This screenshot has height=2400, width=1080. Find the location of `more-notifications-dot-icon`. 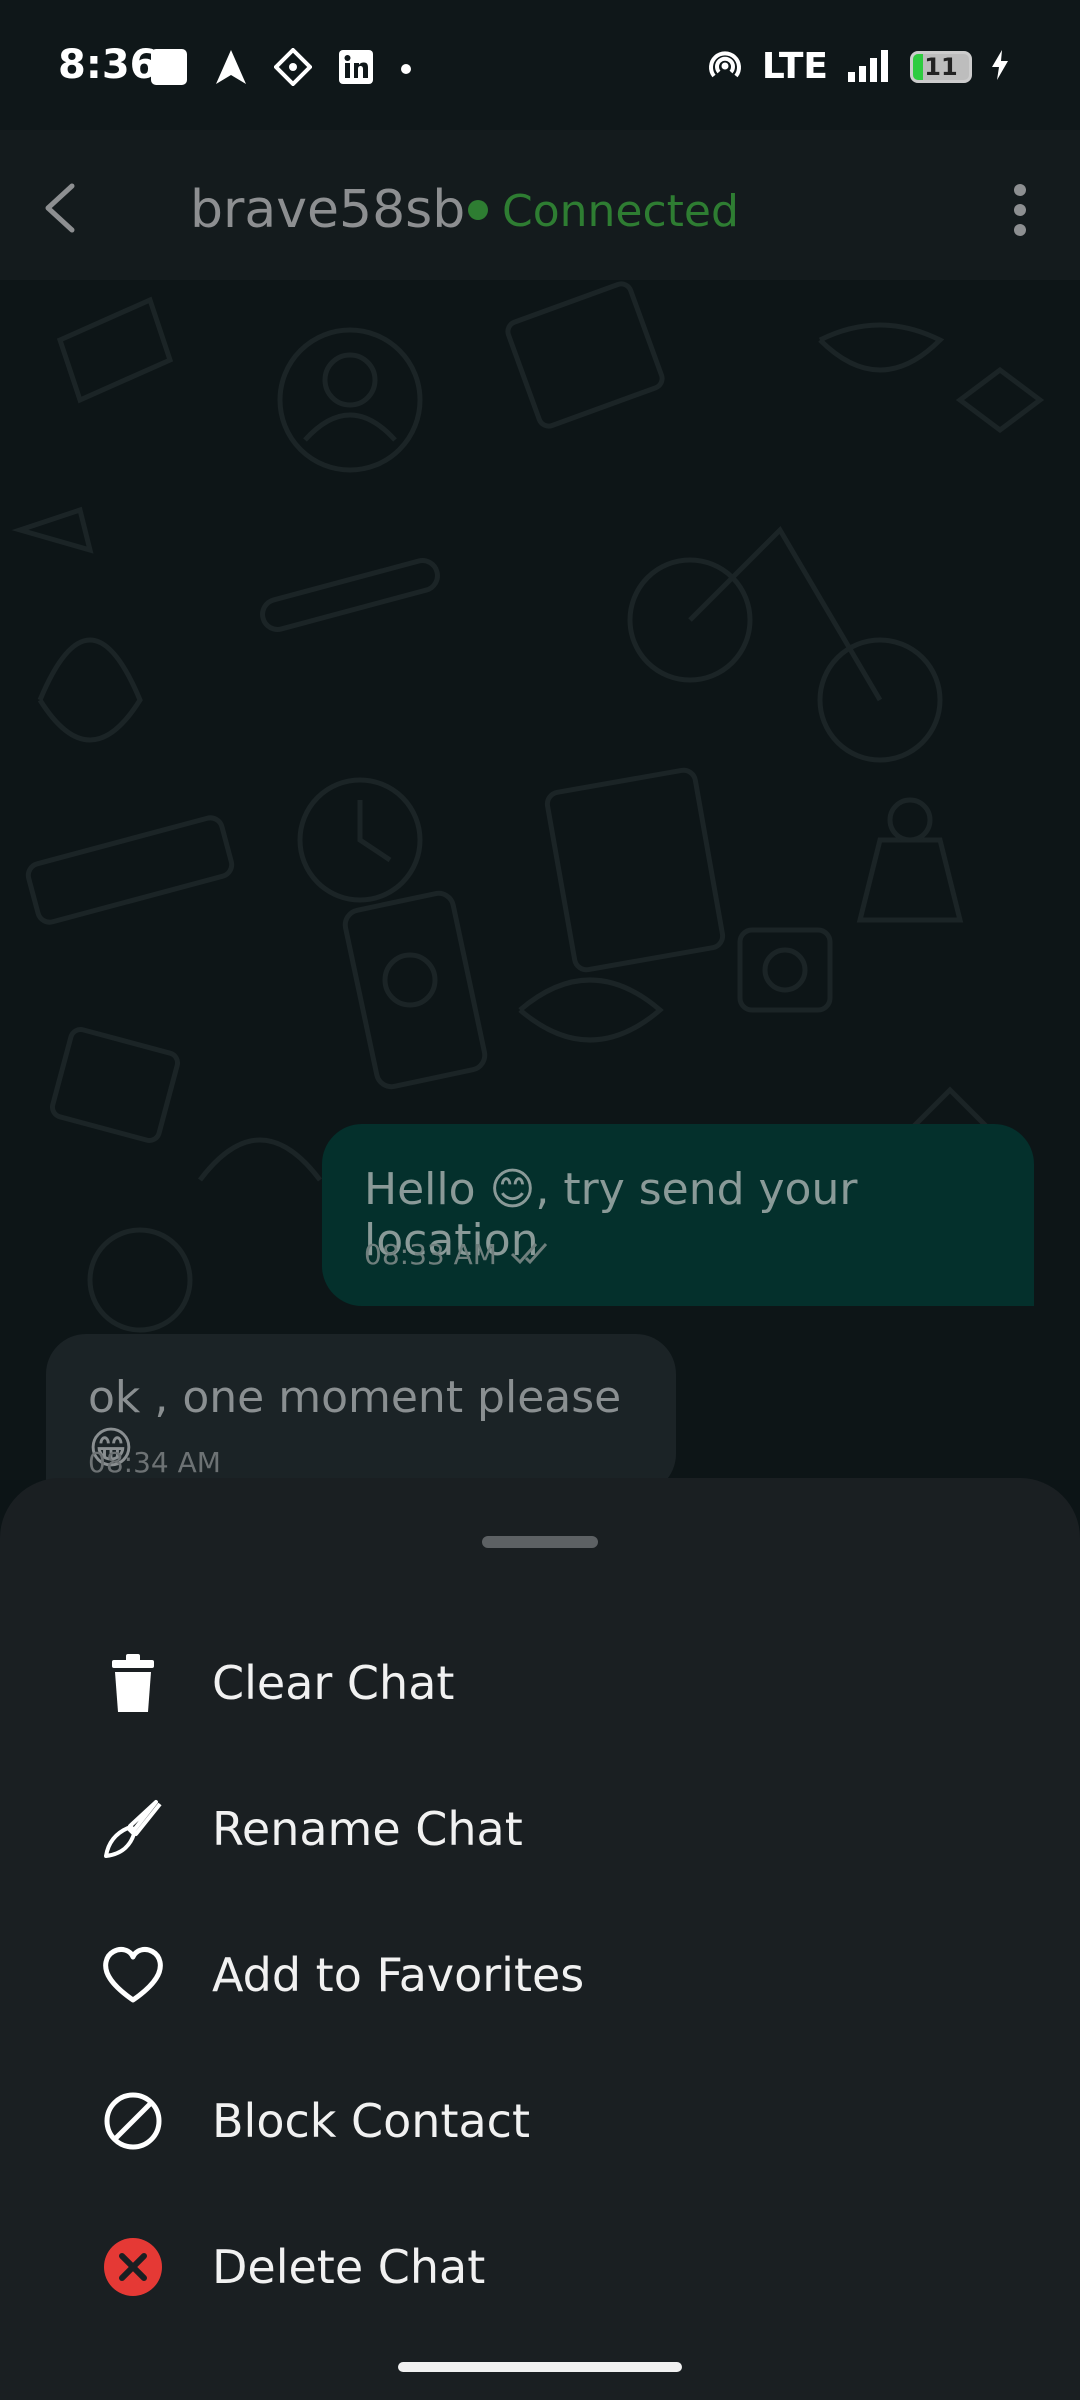

more-notifications-dot-icon is located at coordinates (406, 69).